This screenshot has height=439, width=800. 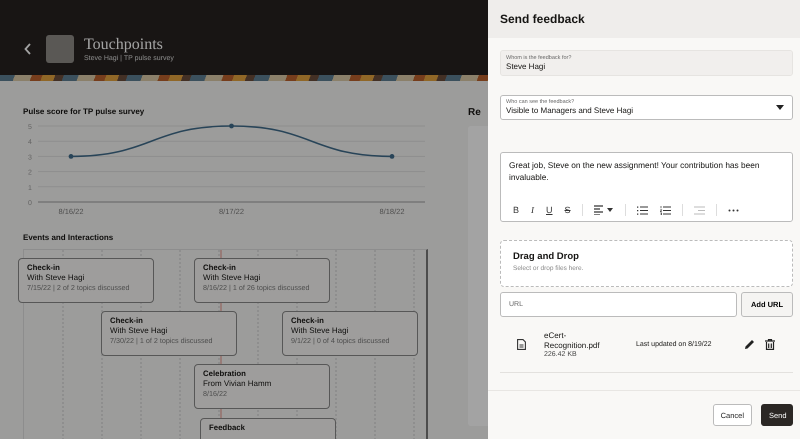 What do you see at coordinates (532, 210) in the screenshot?
I see `italic-button: I` at bounding box center [532, 210].